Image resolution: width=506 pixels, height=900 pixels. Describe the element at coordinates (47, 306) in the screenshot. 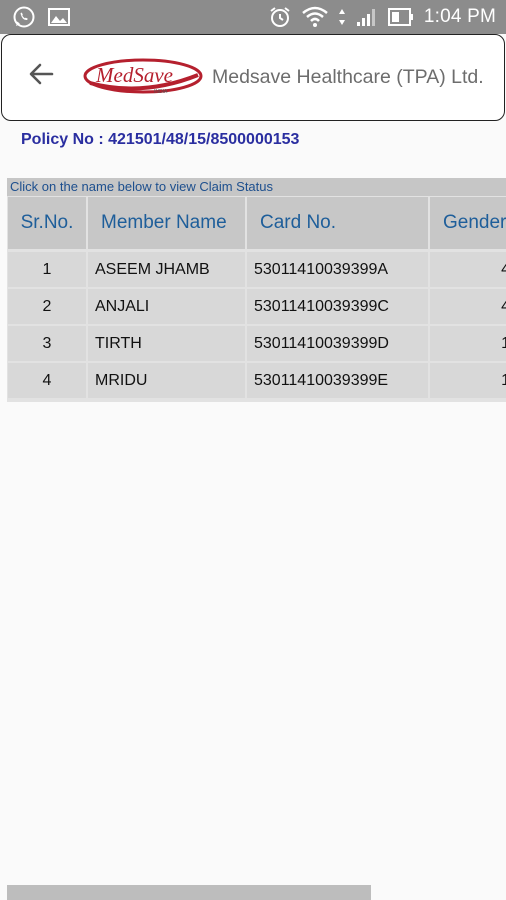

I see `table-row-2-sr: 2` at that location.